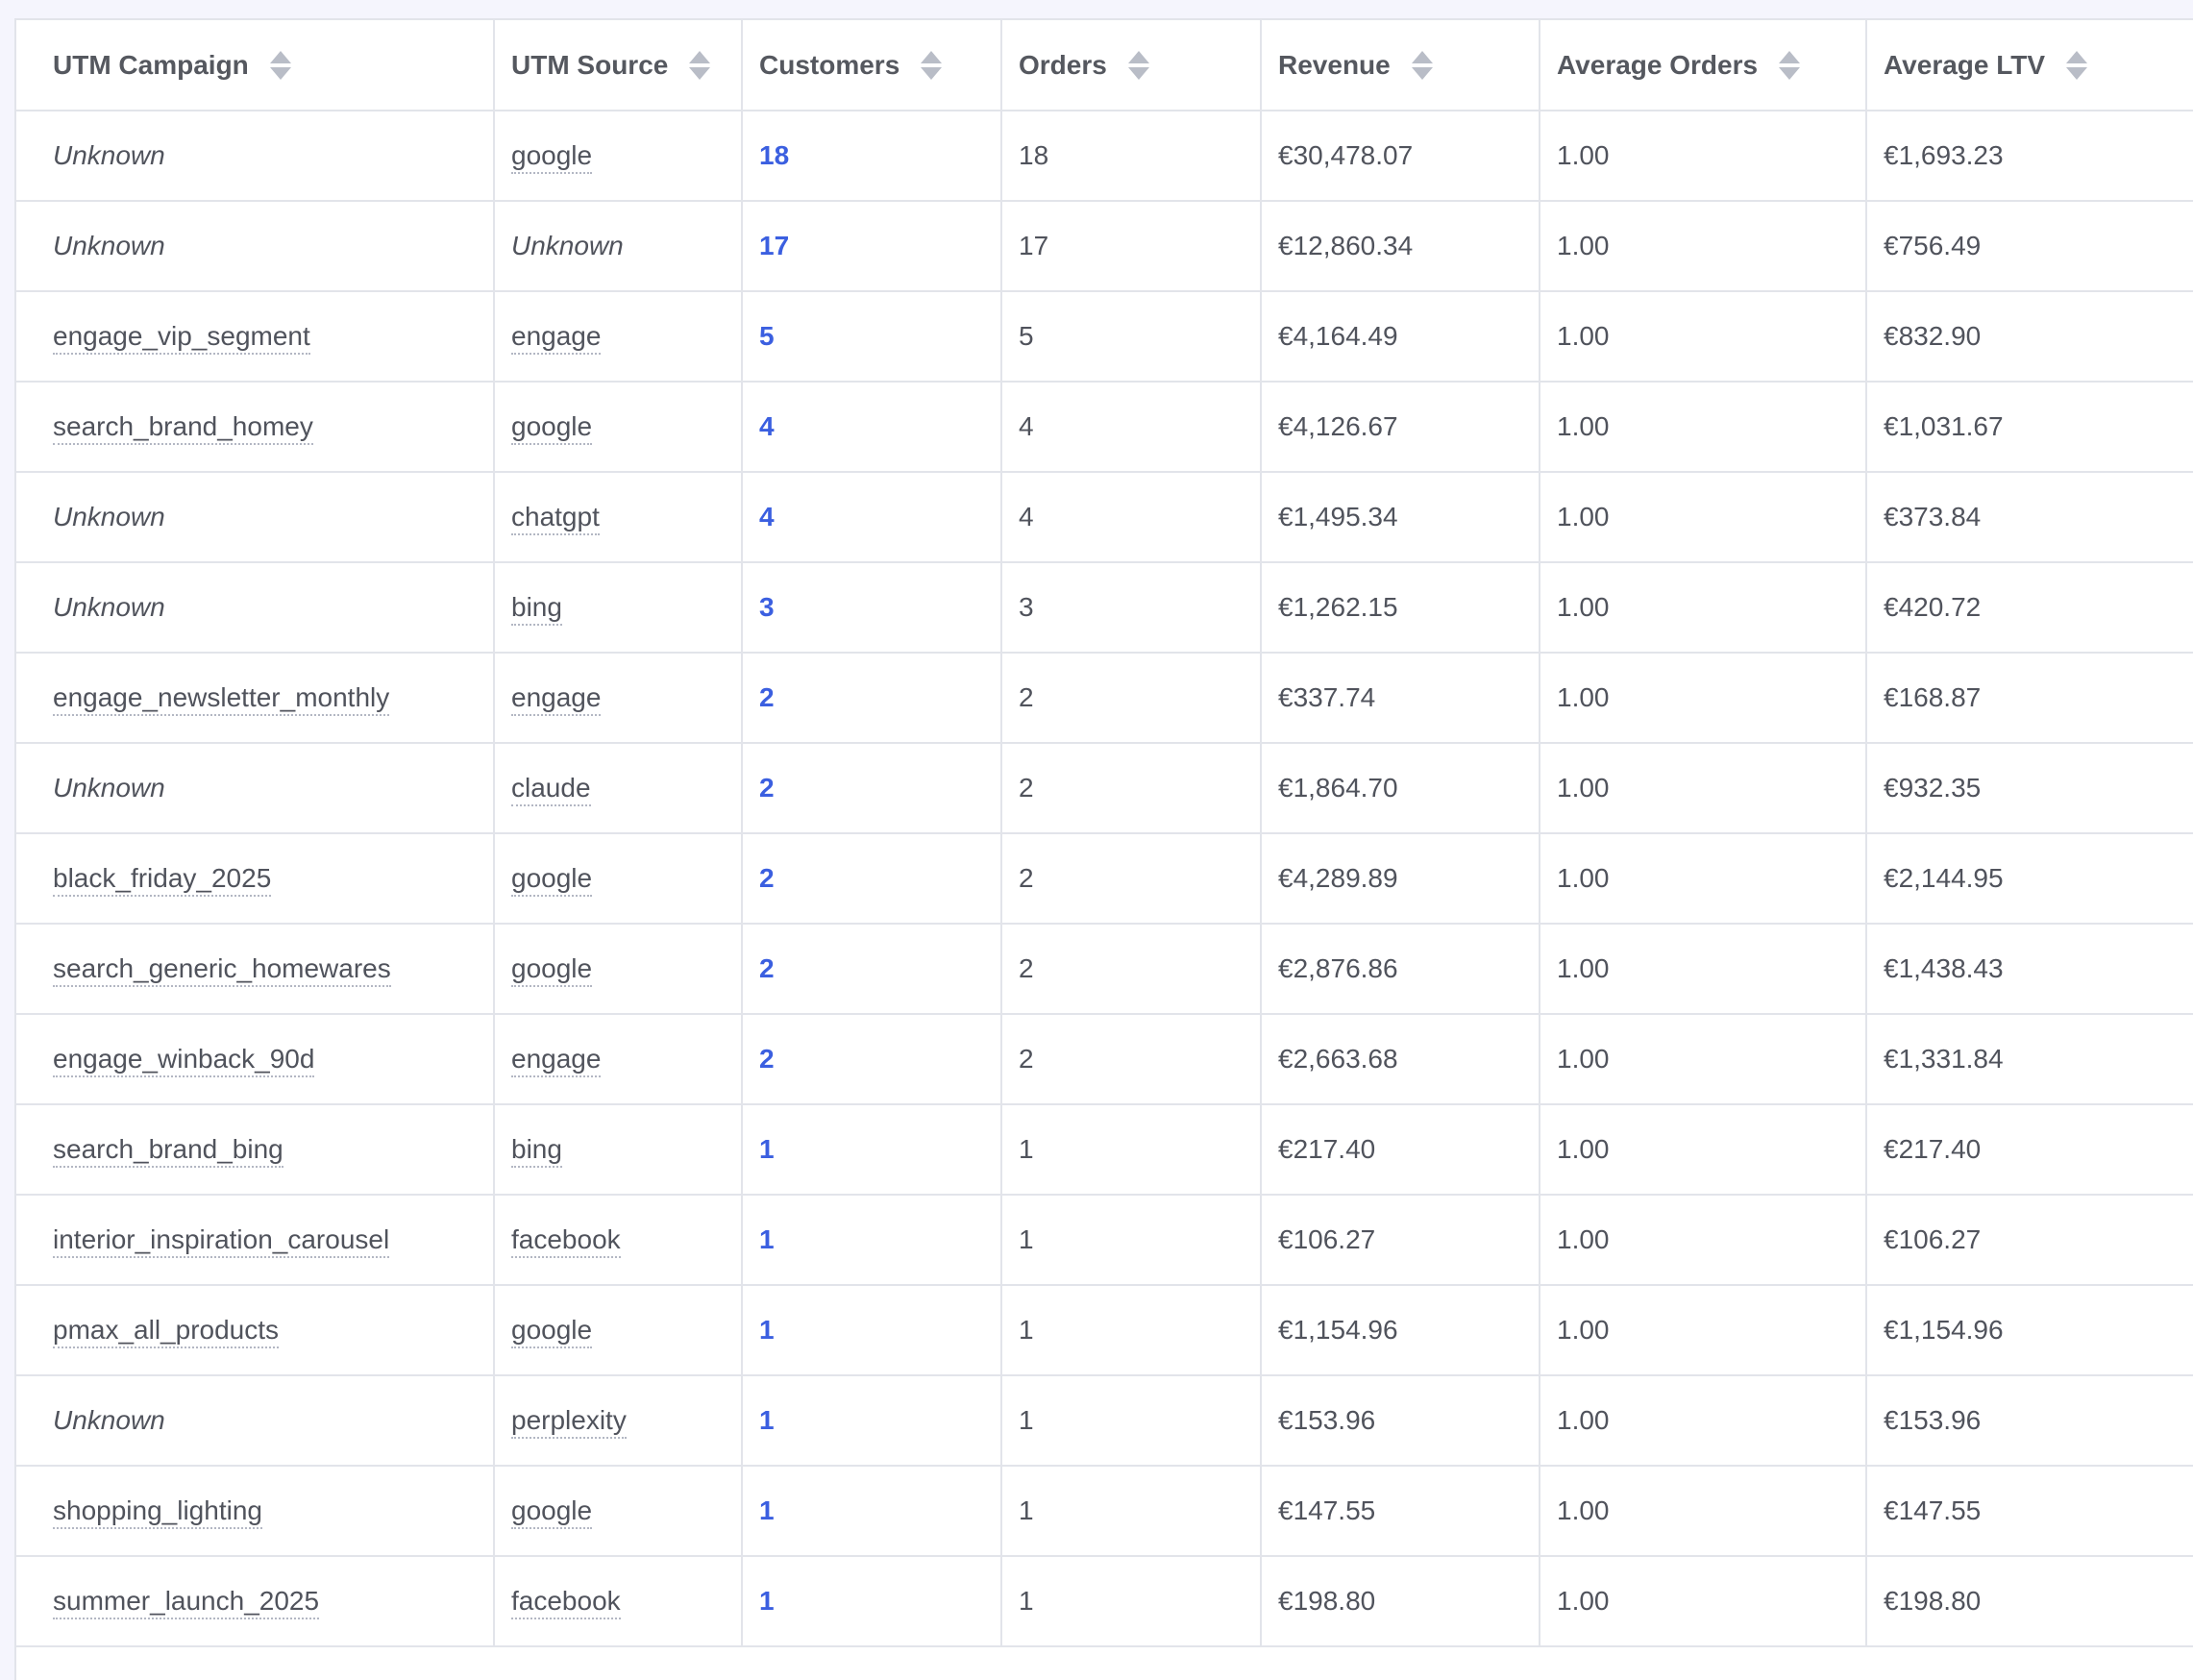  I want to click on column-header-average-ltv: Average LTV, so click(2030, 65).